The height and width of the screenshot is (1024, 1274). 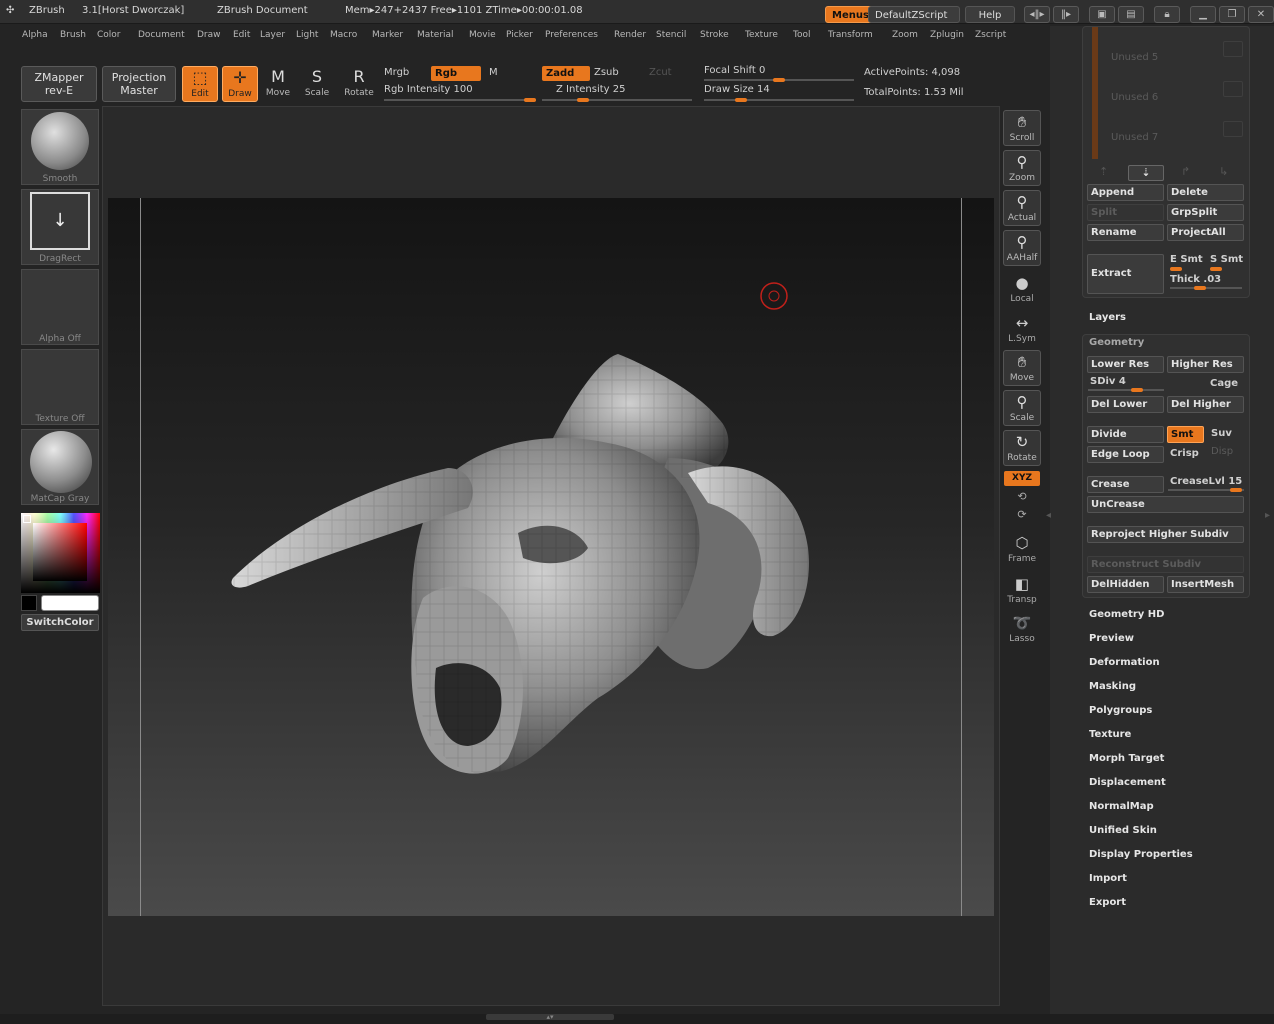 I want to click on subtool-scrollbar, so click(x=1095, y=93).